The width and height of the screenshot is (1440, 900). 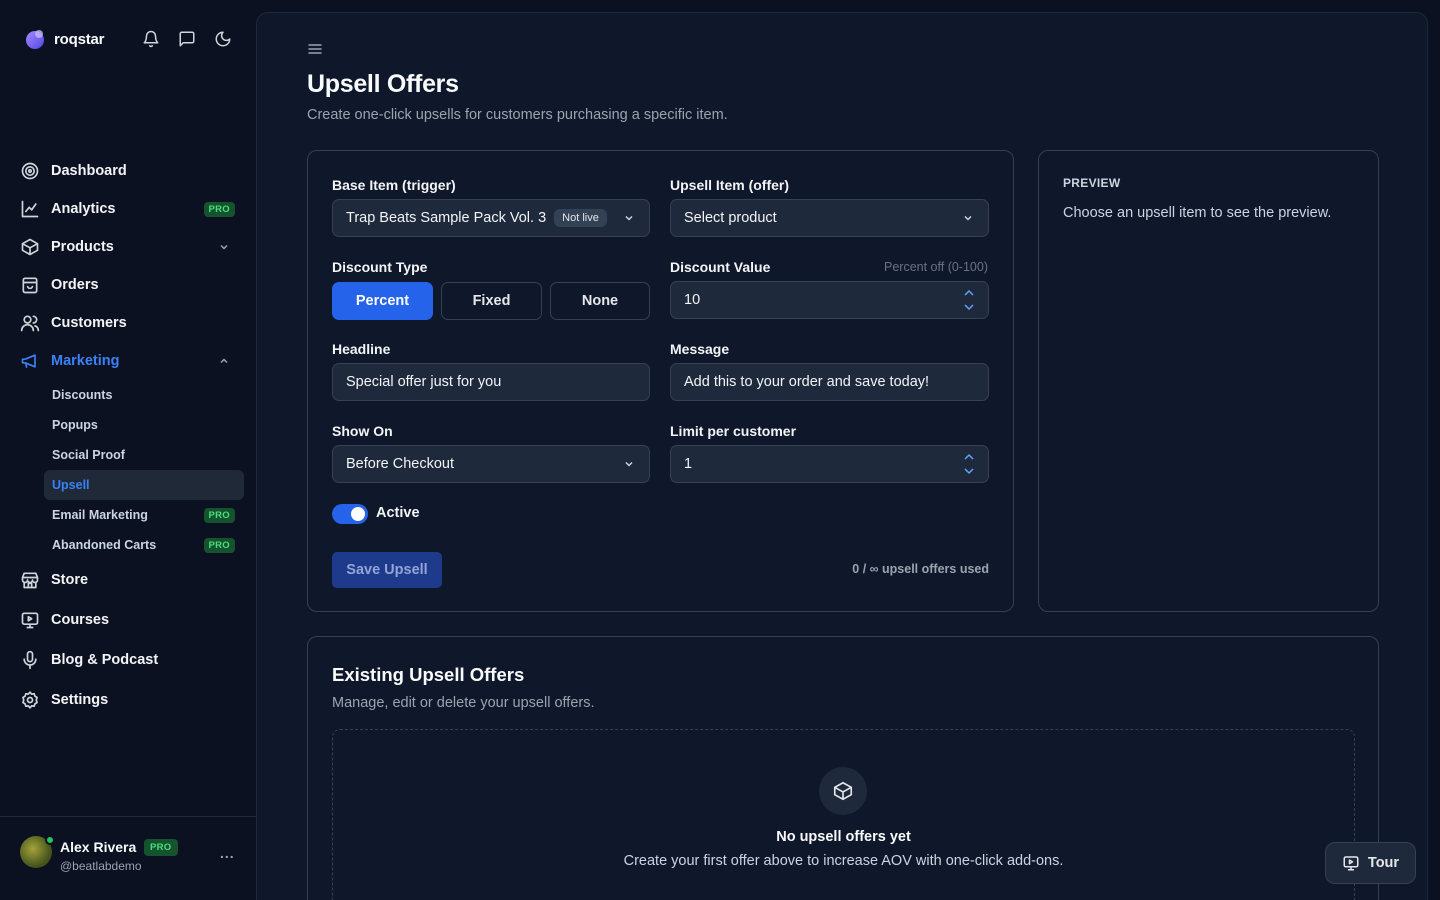 What do you see at coordinates (688, 464) in the screenshot?
I see `limit-value: 1` at bounding box center [688, 464].